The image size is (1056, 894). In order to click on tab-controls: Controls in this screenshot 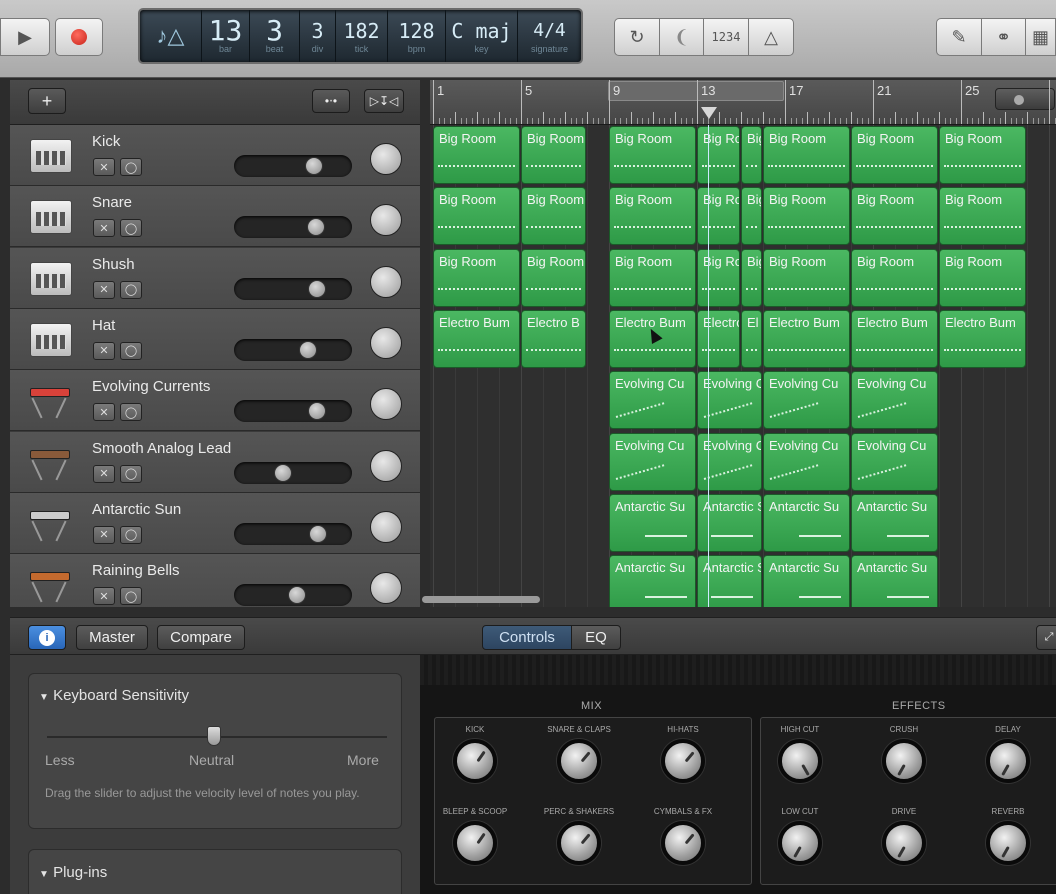, I will do `click(527, 637)`.